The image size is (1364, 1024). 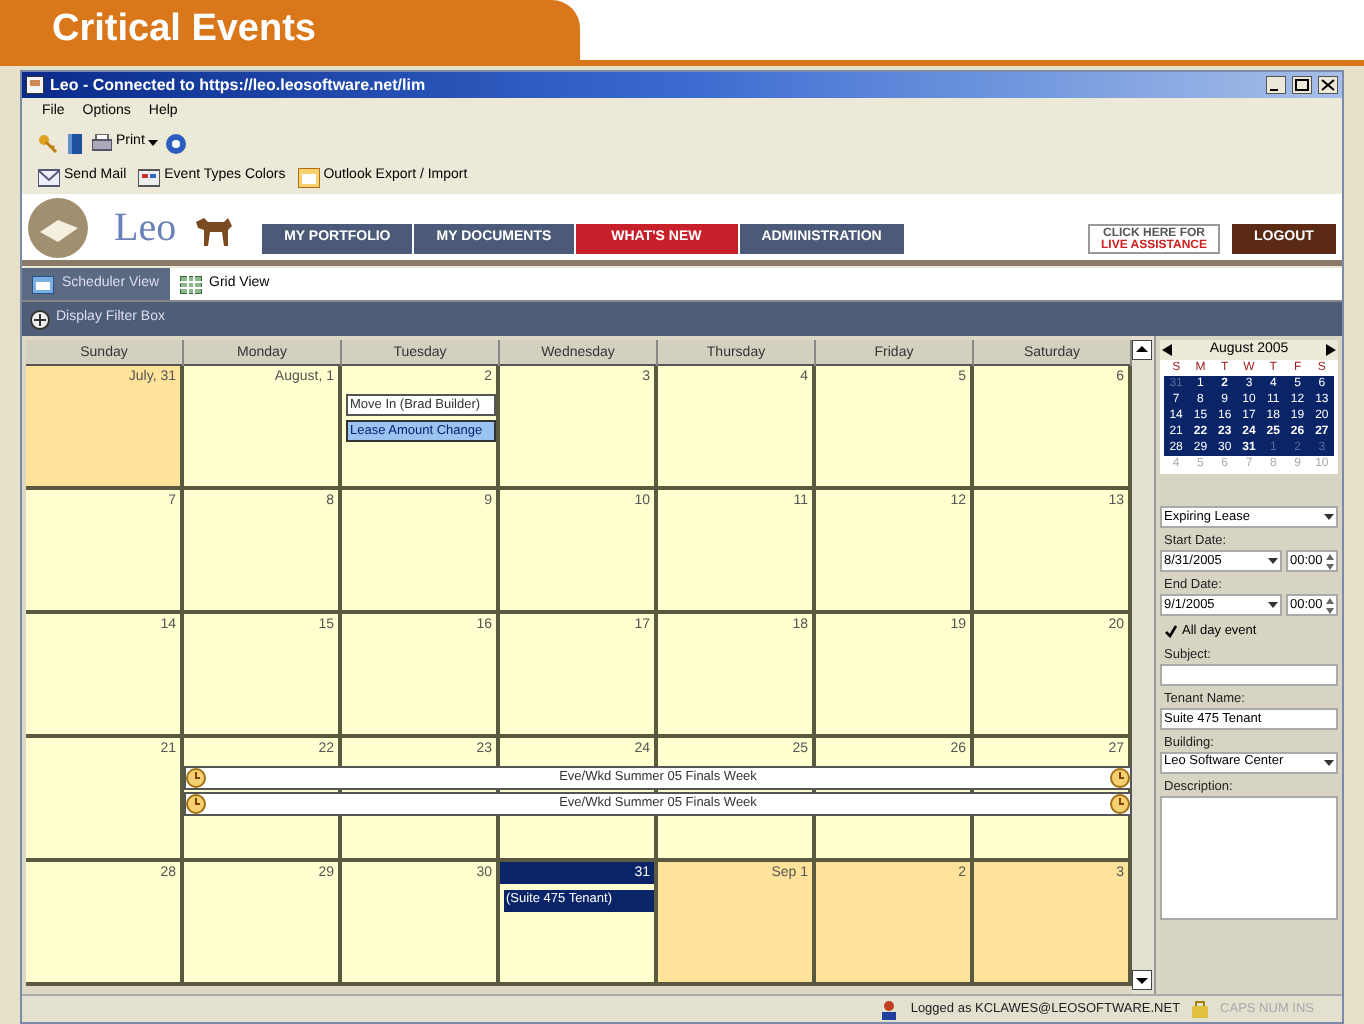 I want to click on logo-emblem-icon, so click(x=58, y=227).